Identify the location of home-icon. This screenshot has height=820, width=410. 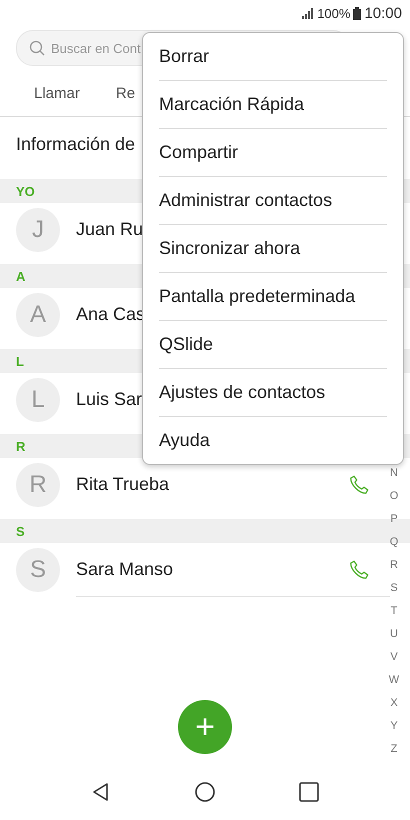
(205, 792).